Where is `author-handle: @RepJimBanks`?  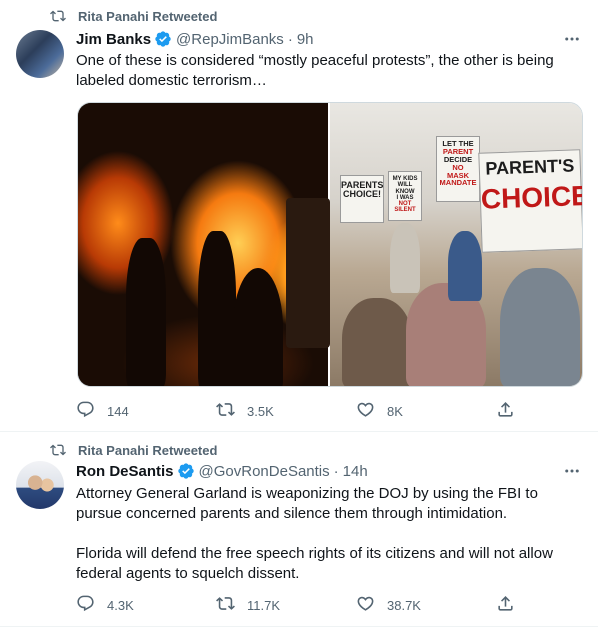
author-handle: @RepJimBanks is located at coordinates (230, 39).